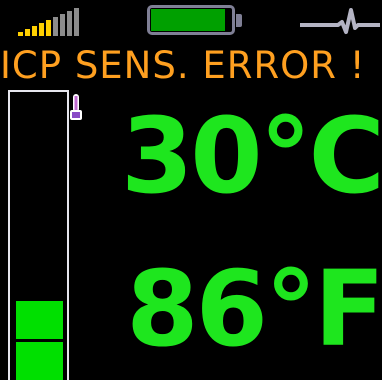 This screenshot has height=380, width=382. I want to click on signal-strength-icon, so click(53, 22).